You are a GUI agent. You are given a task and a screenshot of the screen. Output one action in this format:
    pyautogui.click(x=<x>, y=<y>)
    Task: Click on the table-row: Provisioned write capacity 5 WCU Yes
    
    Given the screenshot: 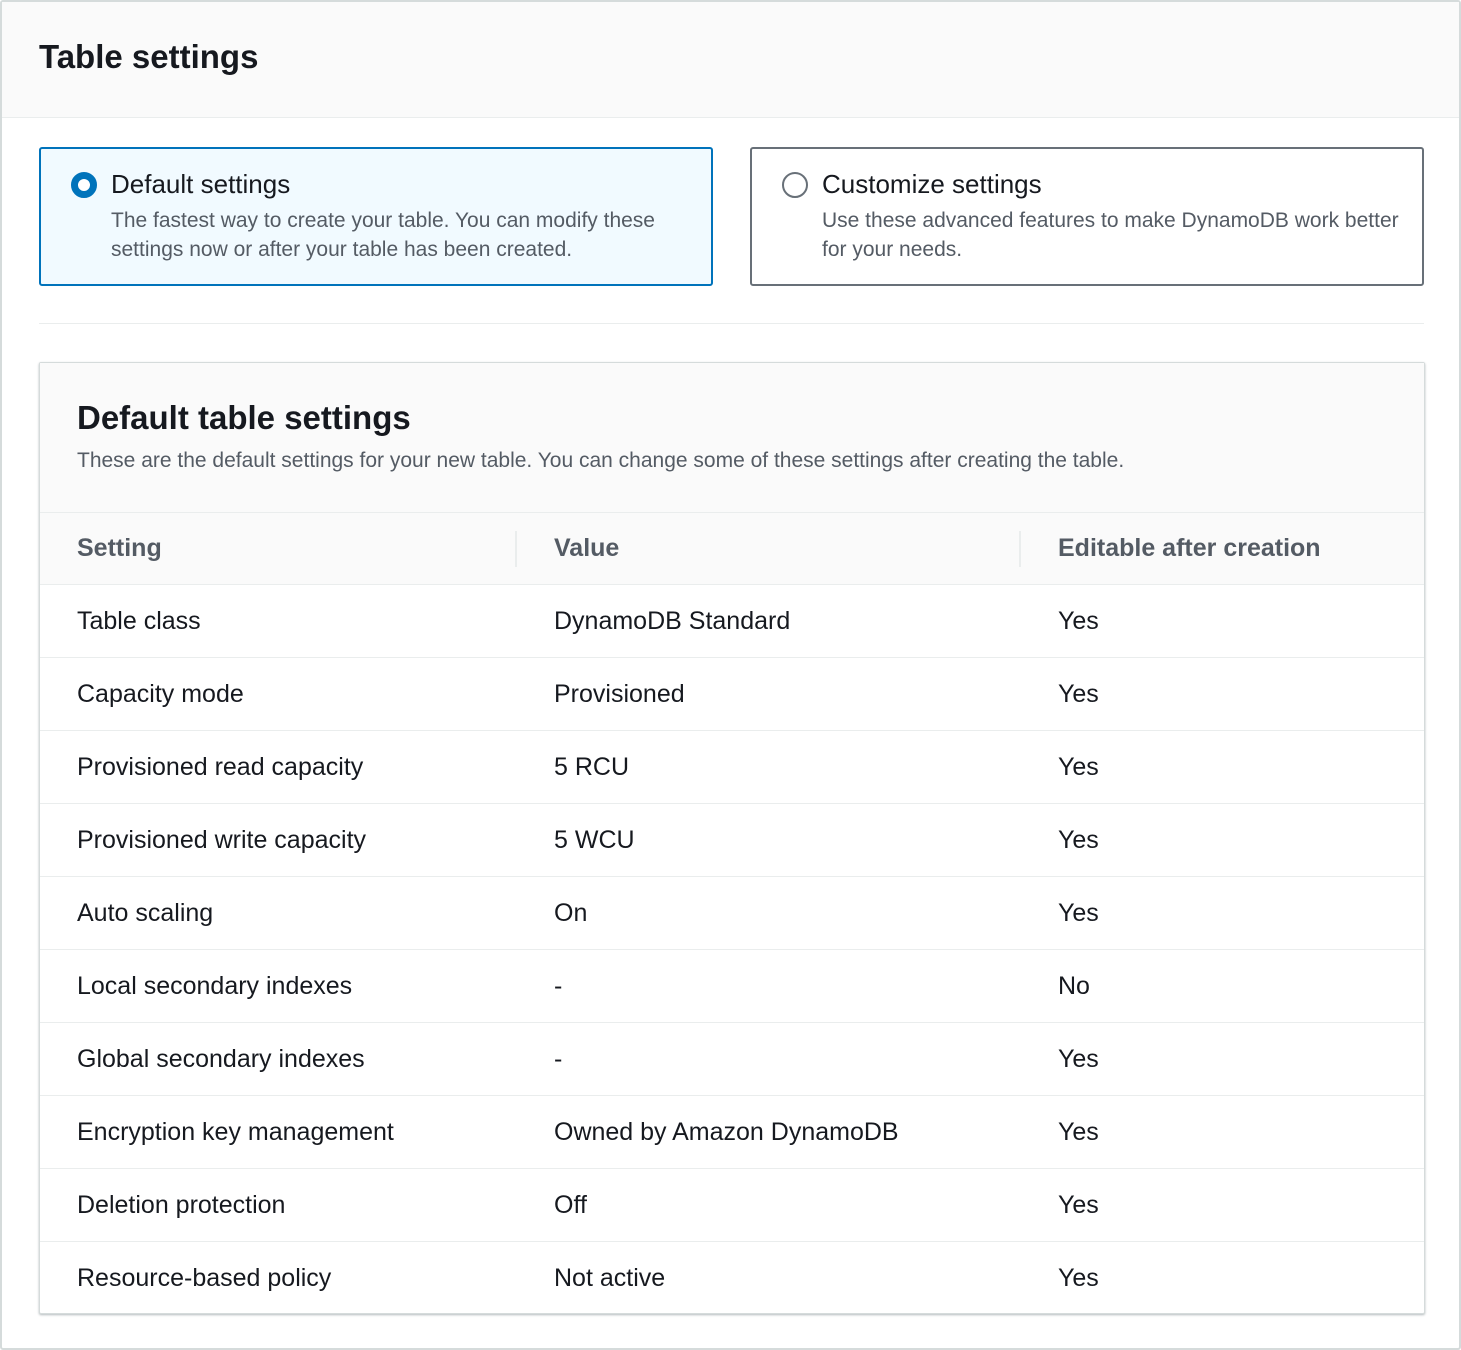 What is the action you would take?
    pyautogui.click(x=732, y=840)
    